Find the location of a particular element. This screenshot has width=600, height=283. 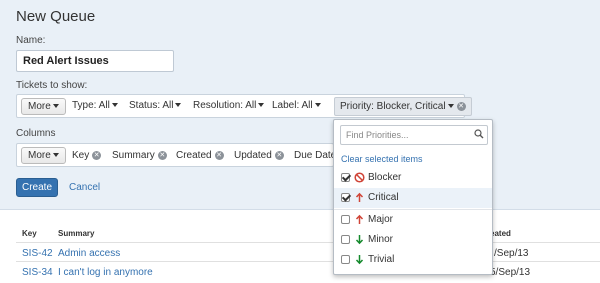

column-key: Key ✕ is located at coordinates (87, 155).